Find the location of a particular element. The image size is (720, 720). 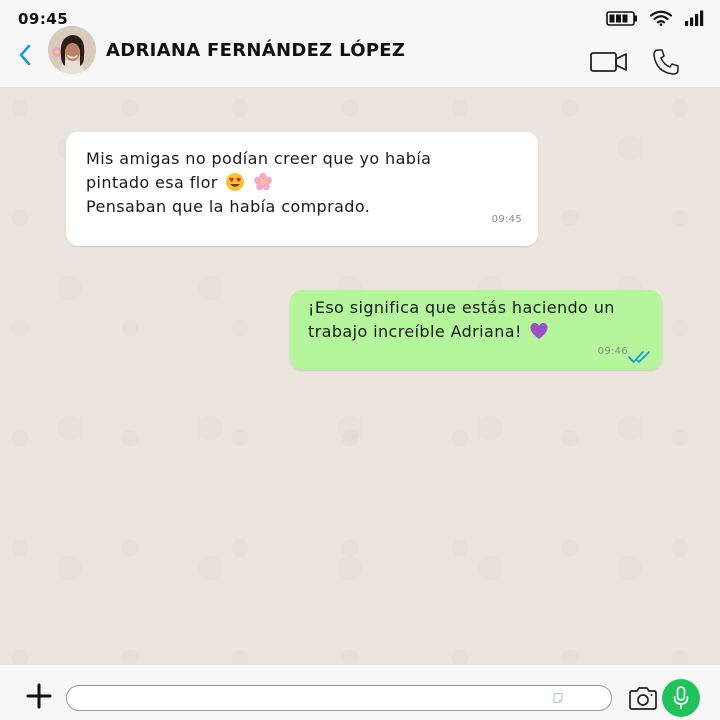

battery-icon is located at coordinates (621, 18).